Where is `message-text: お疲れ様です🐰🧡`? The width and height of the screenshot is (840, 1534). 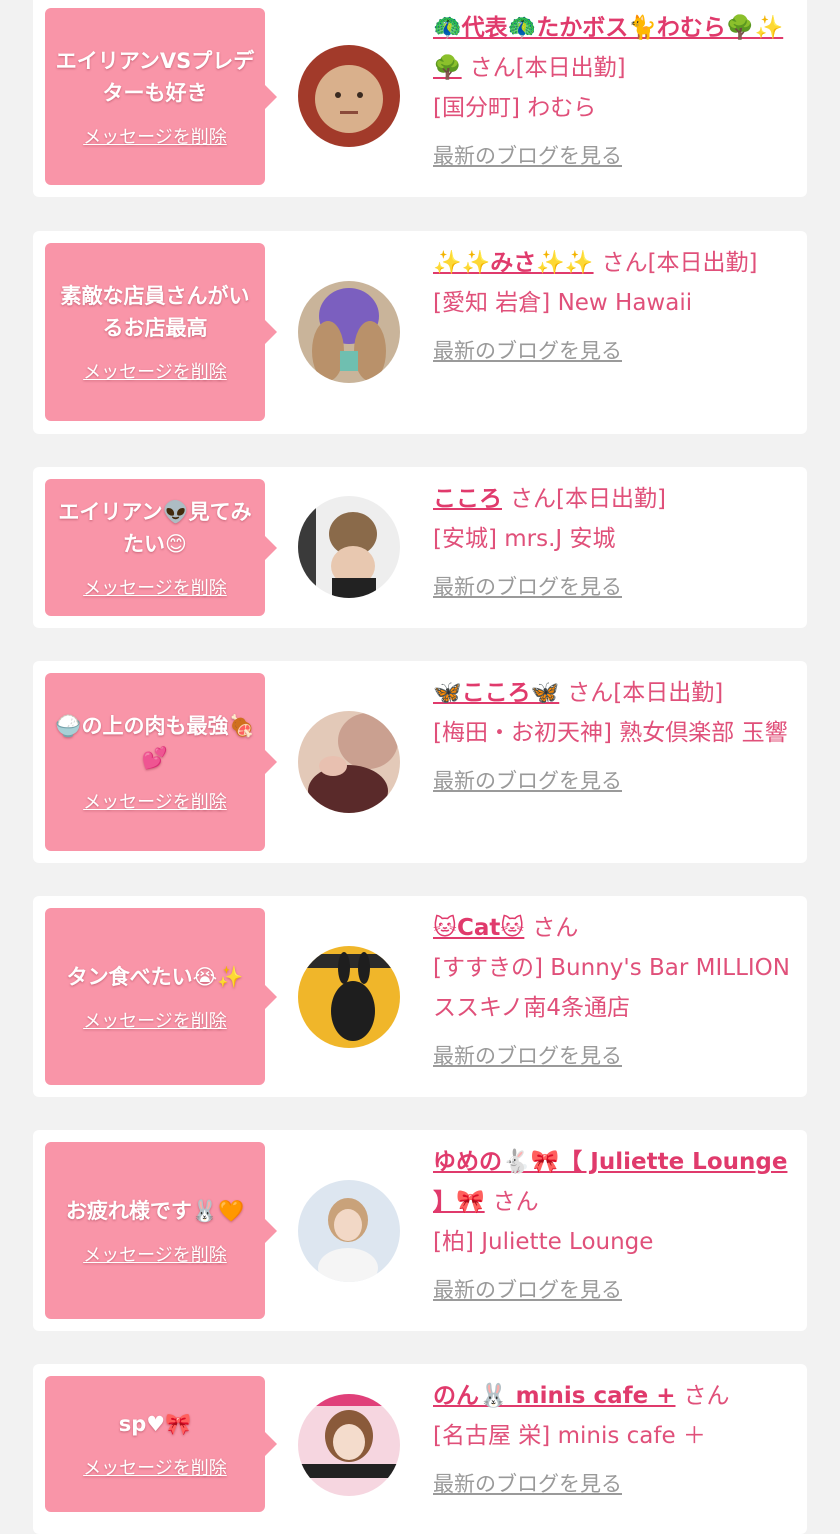
message-text: お疲れ様です🐰🧡 is located at coordinates (155, 1210).